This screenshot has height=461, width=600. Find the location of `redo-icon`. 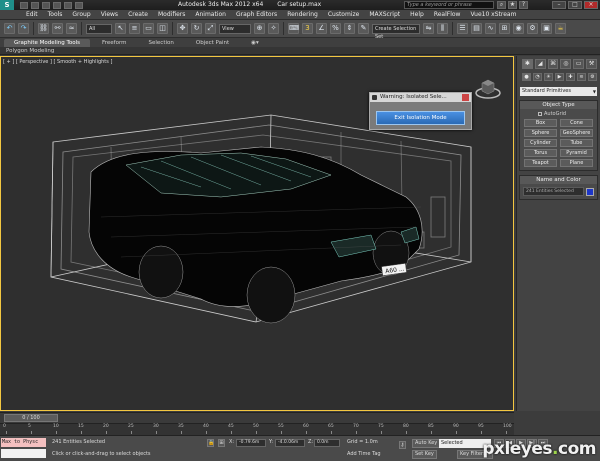

redo-icon is located at coordinates (68, 5).